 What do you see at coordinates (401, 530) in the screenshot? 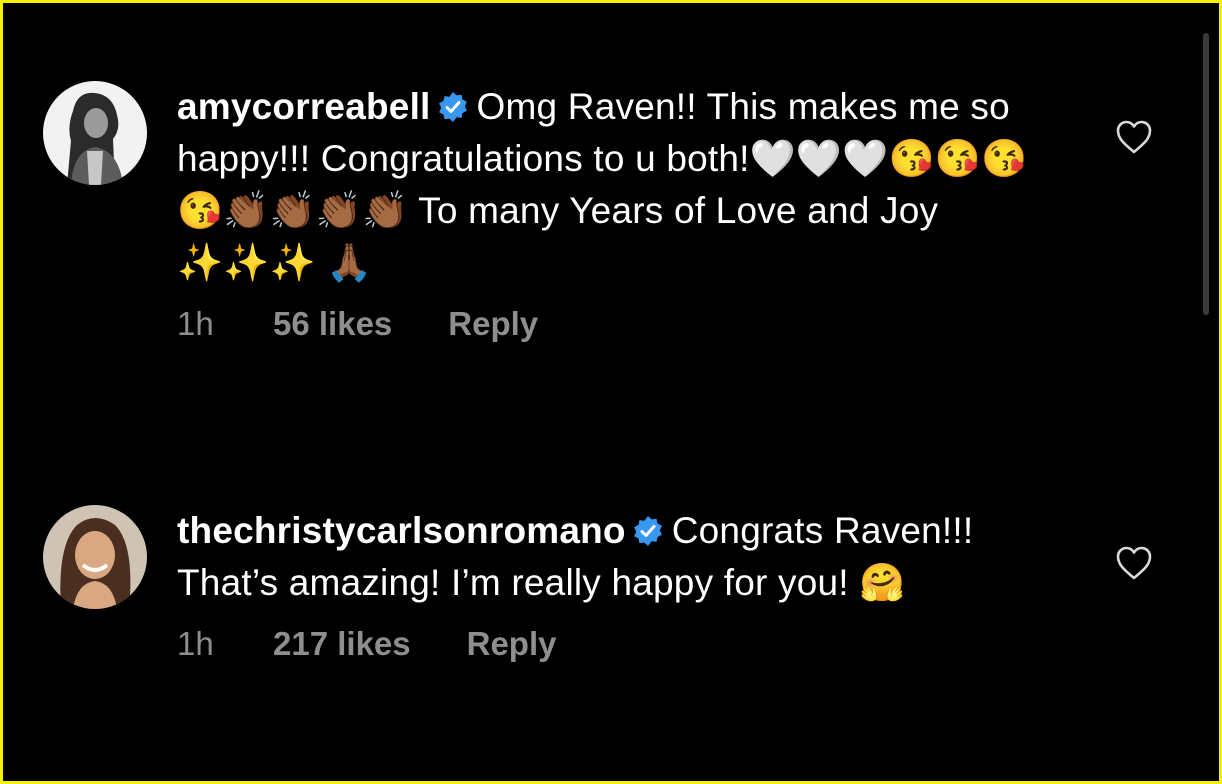
I see `username: thechristycarlsonromano` at bounding box center [401, 530].